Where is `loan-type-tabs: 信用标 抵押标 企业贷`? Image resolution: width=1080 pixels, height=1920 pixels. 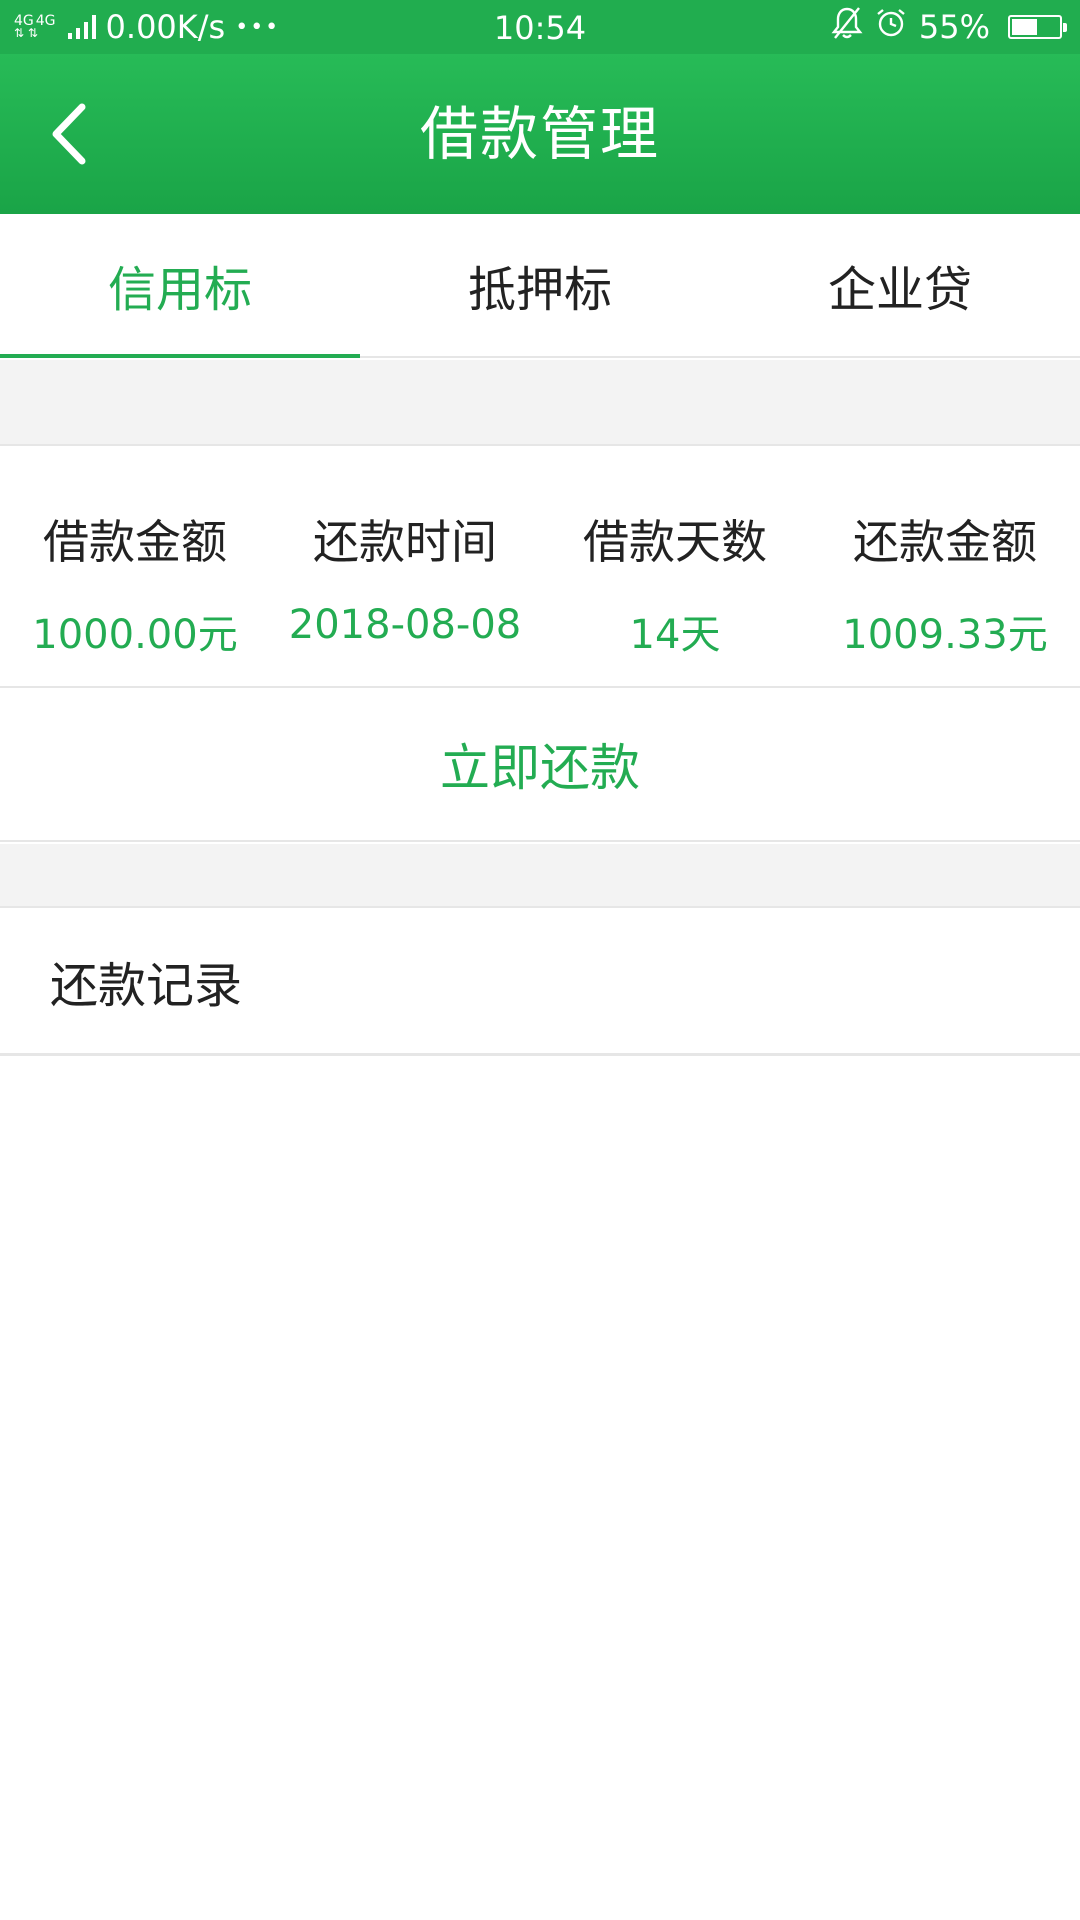
loan-type-tabs: 信用标 抵押标 企业贷 is located at coordinates (540, 286).